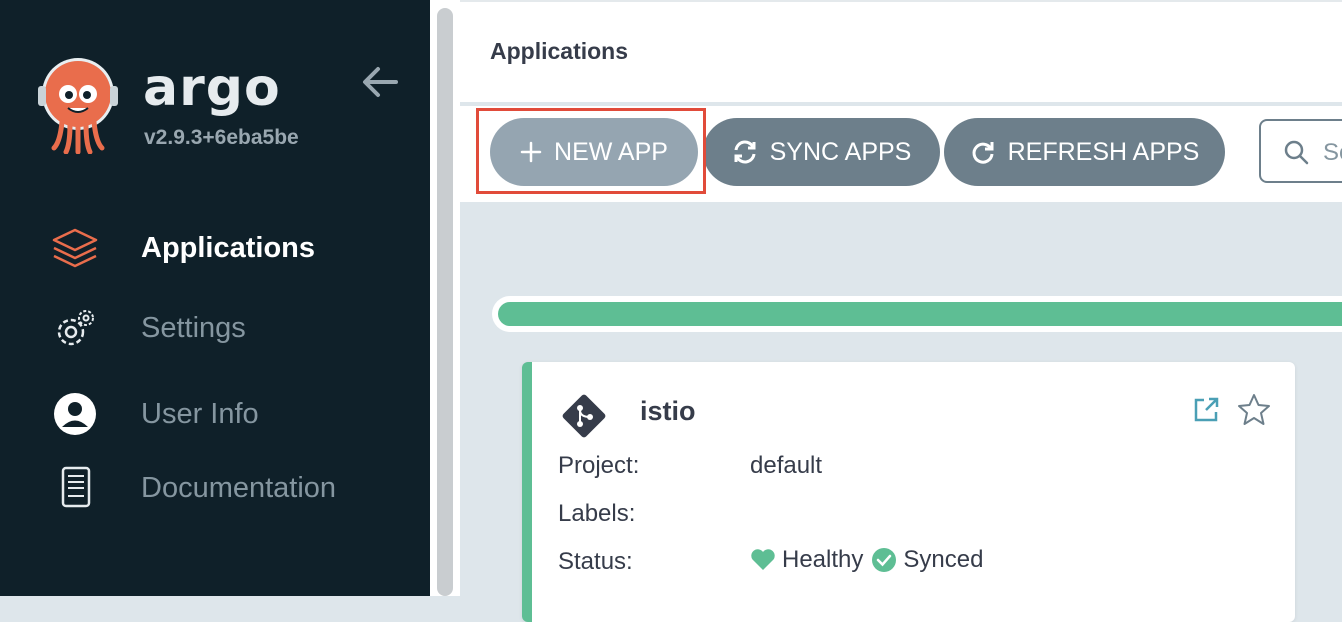 This screenshot has width=1342, height=622. What do you see at coordinates (599, 465) in the screenshot?
I see `project-label: Project:` at bounding box center [599, 465].